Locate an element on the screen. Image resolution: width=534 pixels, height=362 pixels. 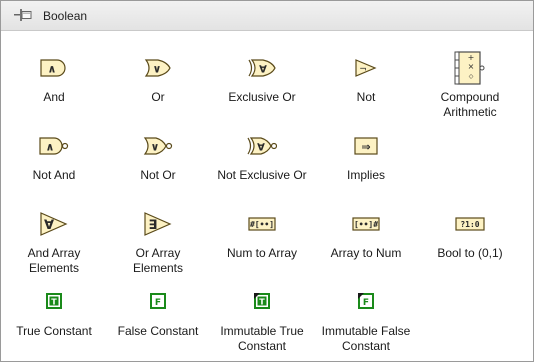
function-label: Not Or is located at coordinates (158, 175).